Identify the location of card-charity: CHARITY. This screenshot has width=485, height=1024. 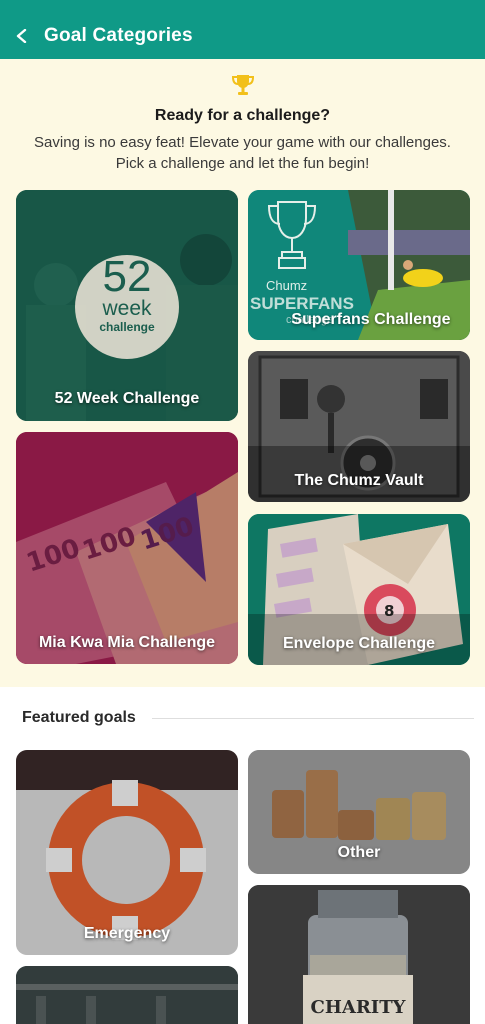
(359, 954).